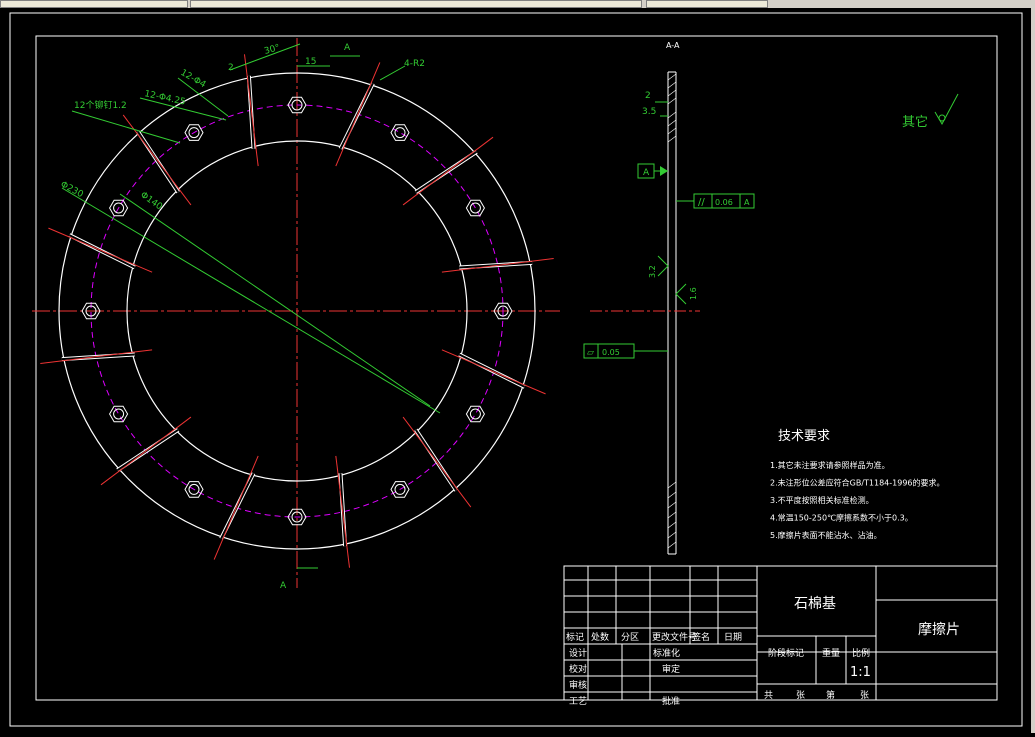  I want to click on window-toolbar-strip, so click(517, 4).